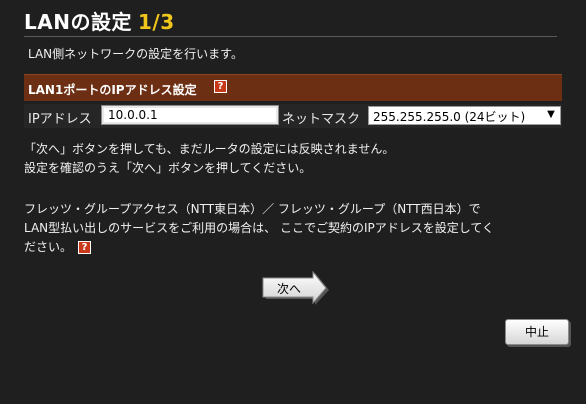 The height and width of the screenshot is (404, 586). Describe the element at coordinates (135, 54) in the screenshot. I see `page-subtitle: LAN側ネットワークの設定を行います。` at that location.